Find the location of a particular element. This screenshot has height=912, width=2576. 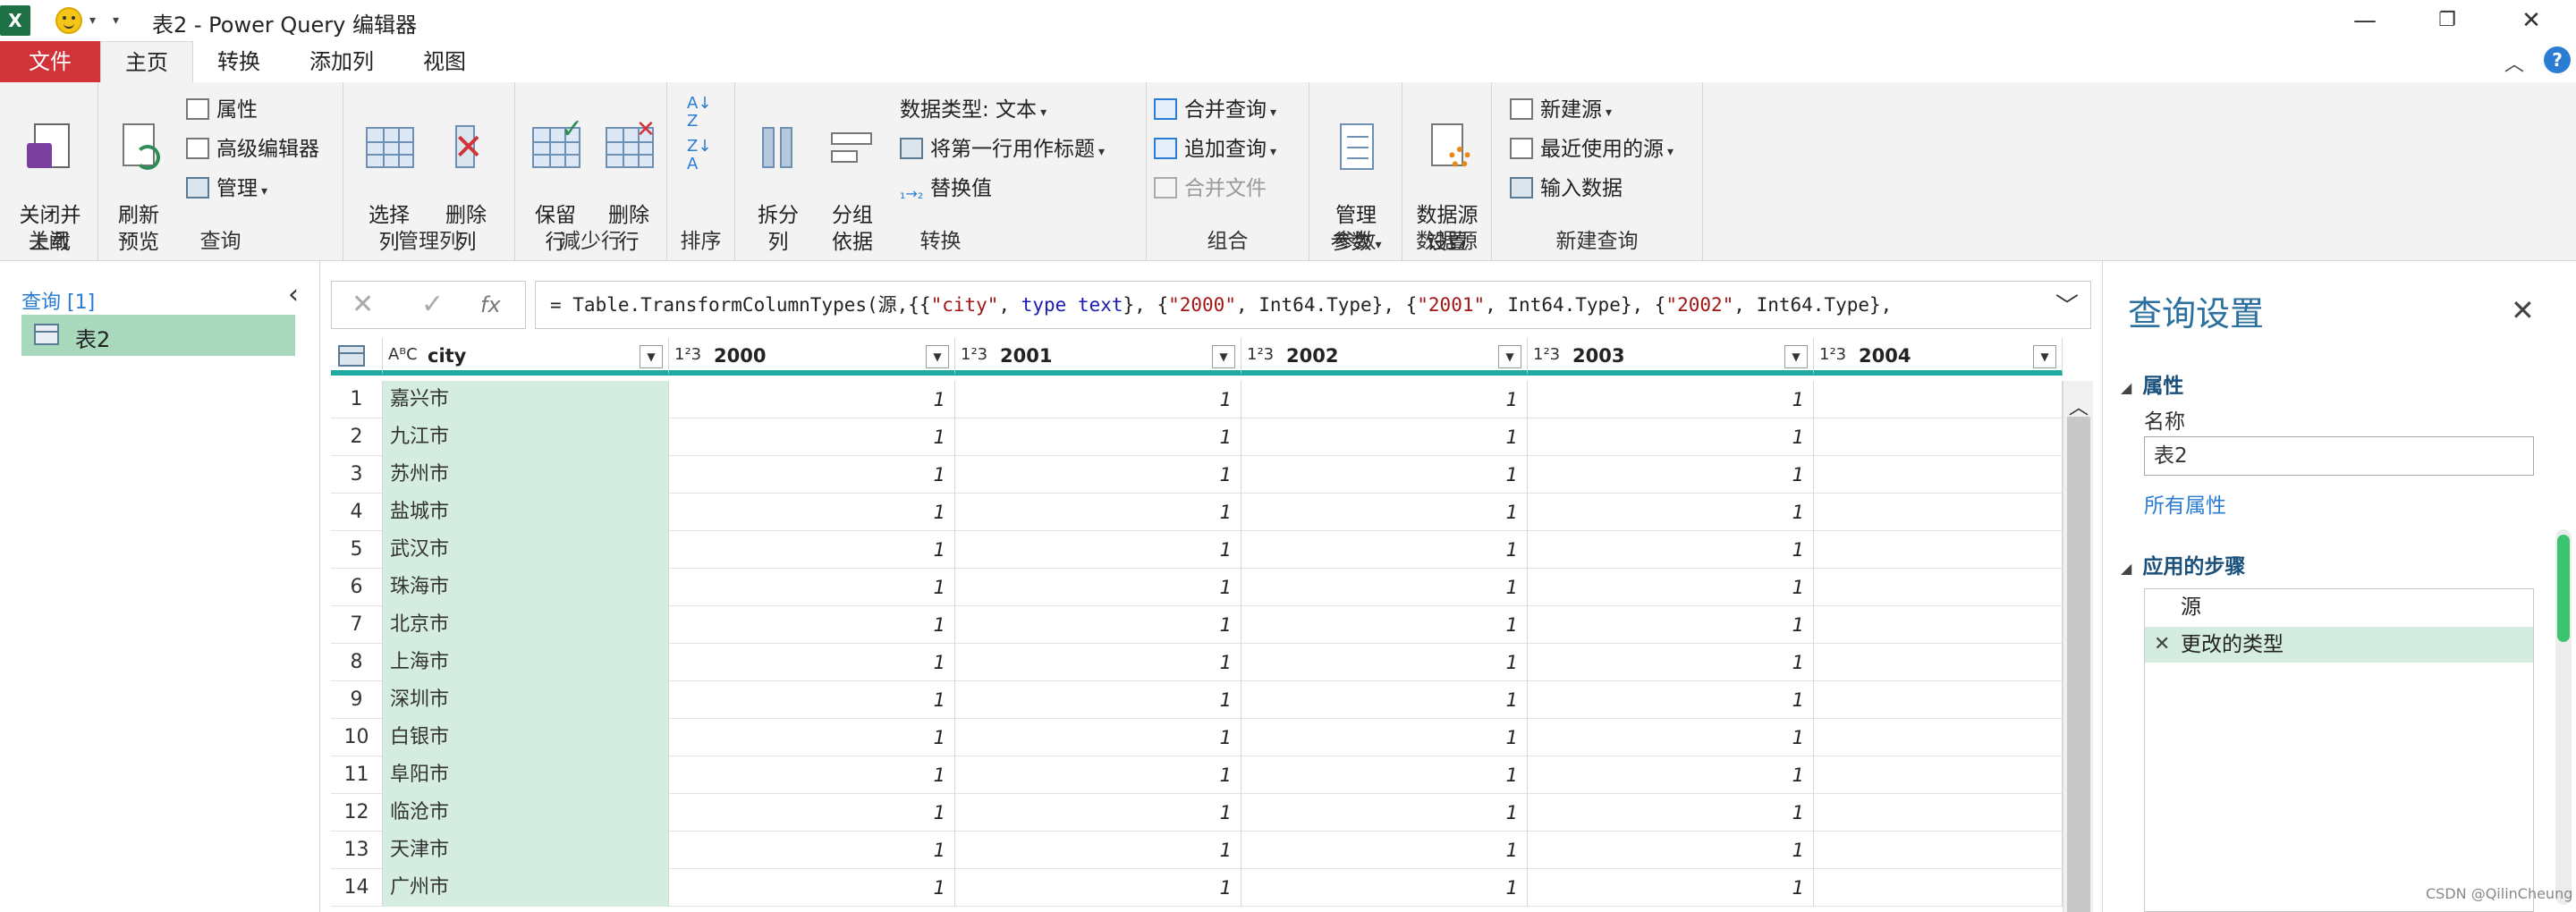

fx-icon: fx is located at coordinates (490, 304).